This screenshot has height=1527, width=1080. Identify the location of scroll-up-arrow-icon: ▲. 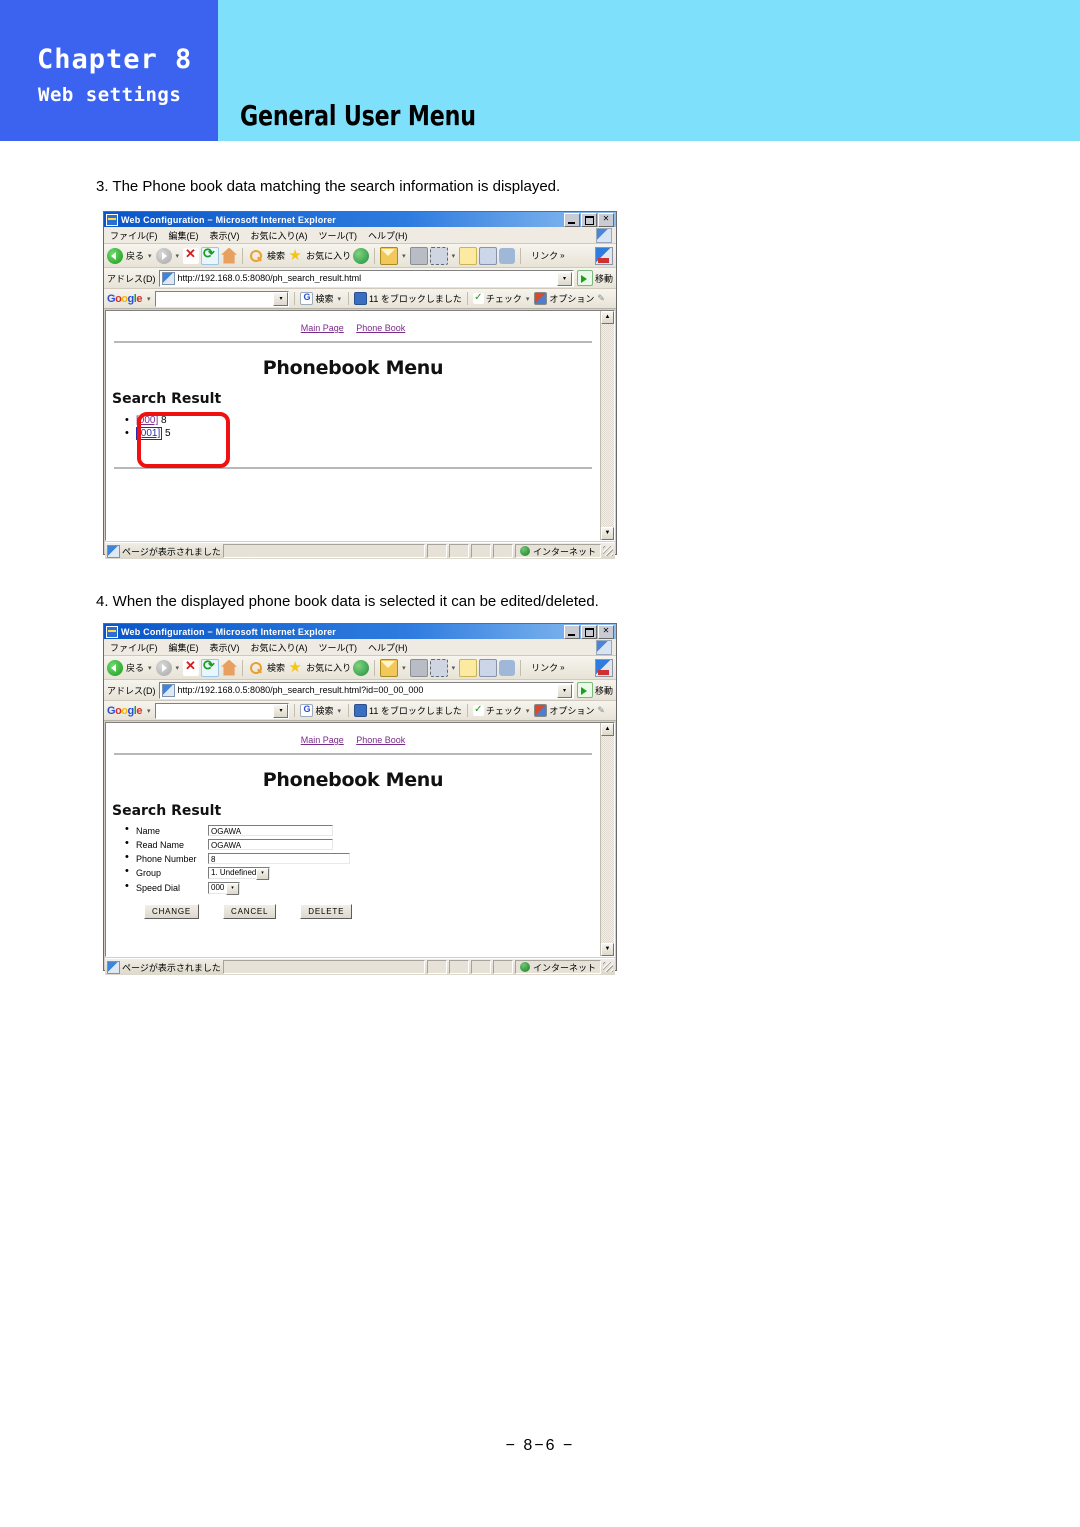
(607, 317).